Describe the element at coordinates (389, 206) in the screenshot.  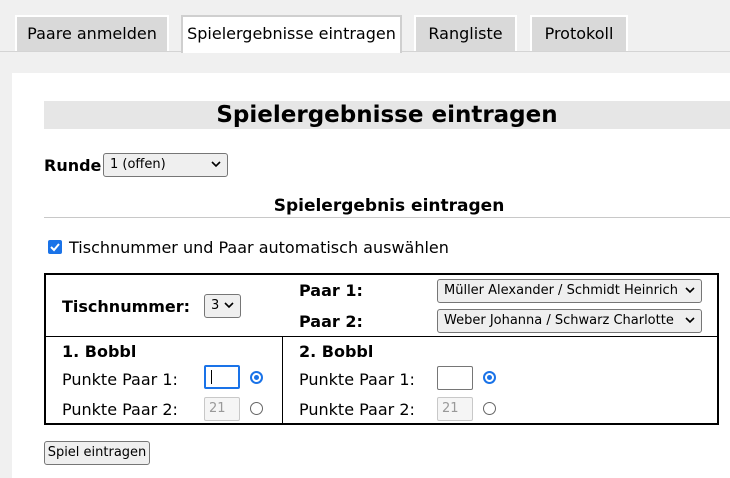
I see `section-title: Spielergebnis eintragen` at that location.